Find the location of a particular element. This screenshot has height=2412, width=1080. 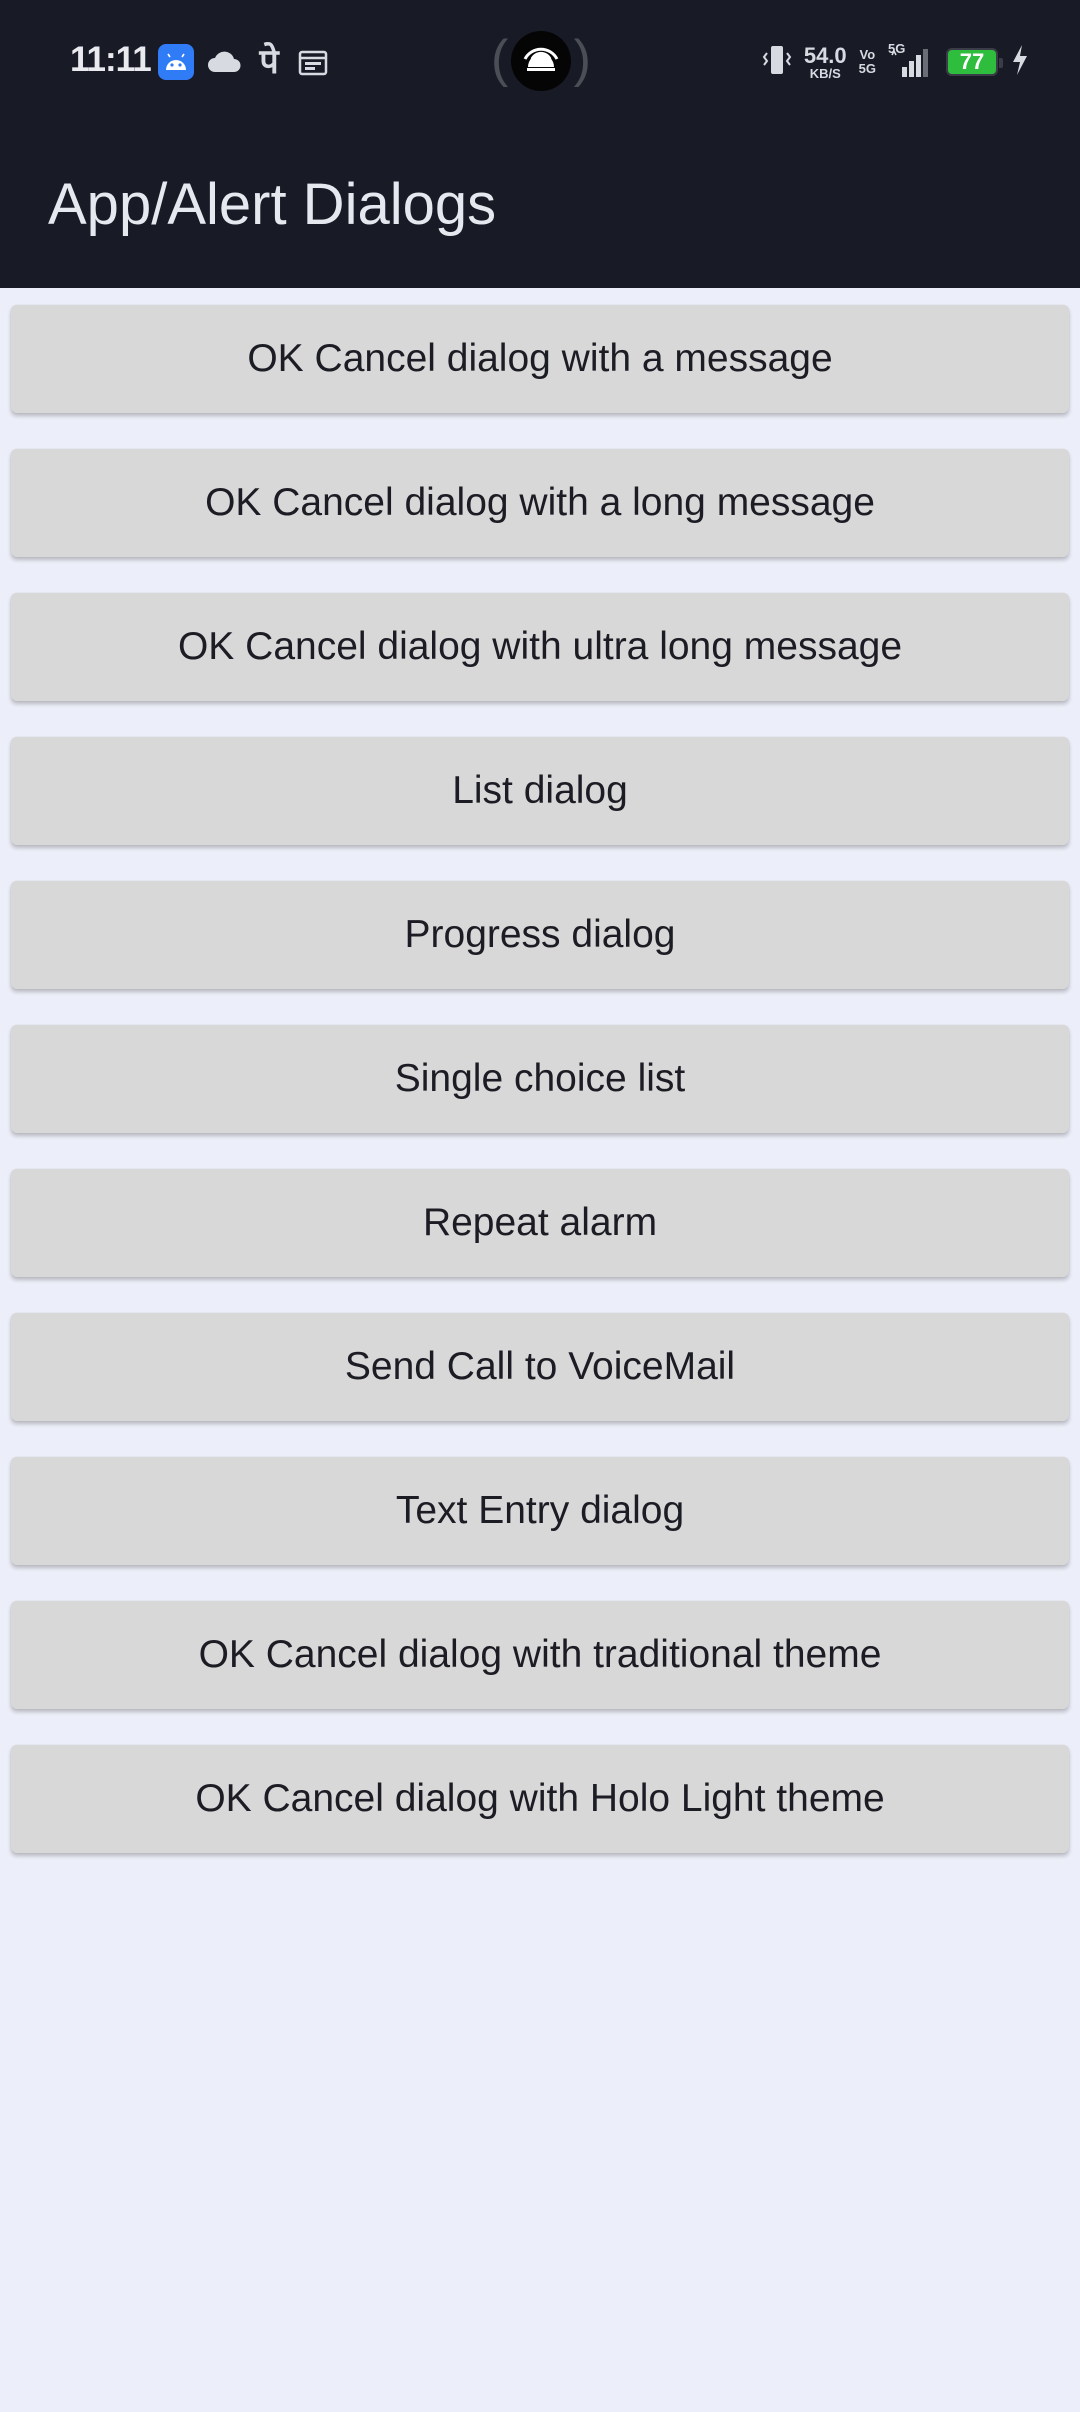

list-dialog-button: List dialog is located at coordinates (540, 791).